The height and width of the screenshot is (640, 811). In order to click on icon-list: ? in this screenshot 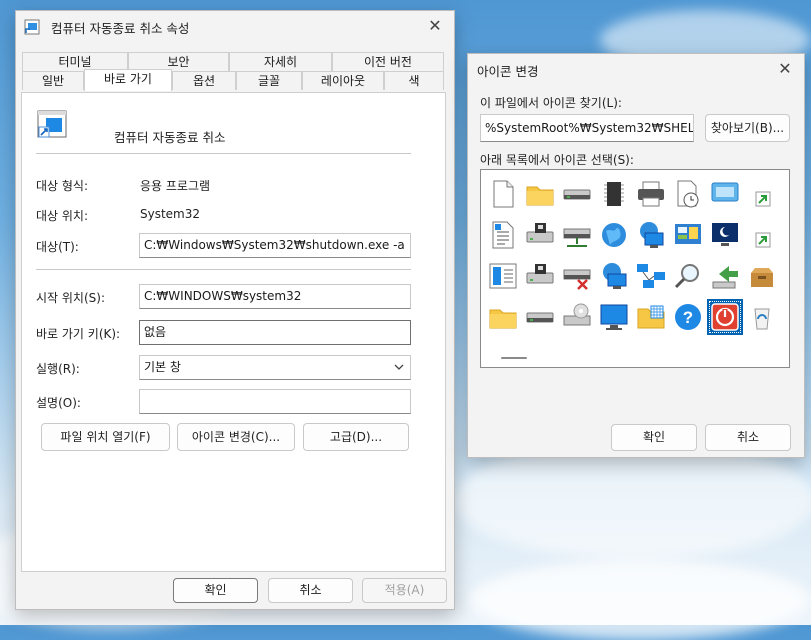, I will do `click(635, 268)`.